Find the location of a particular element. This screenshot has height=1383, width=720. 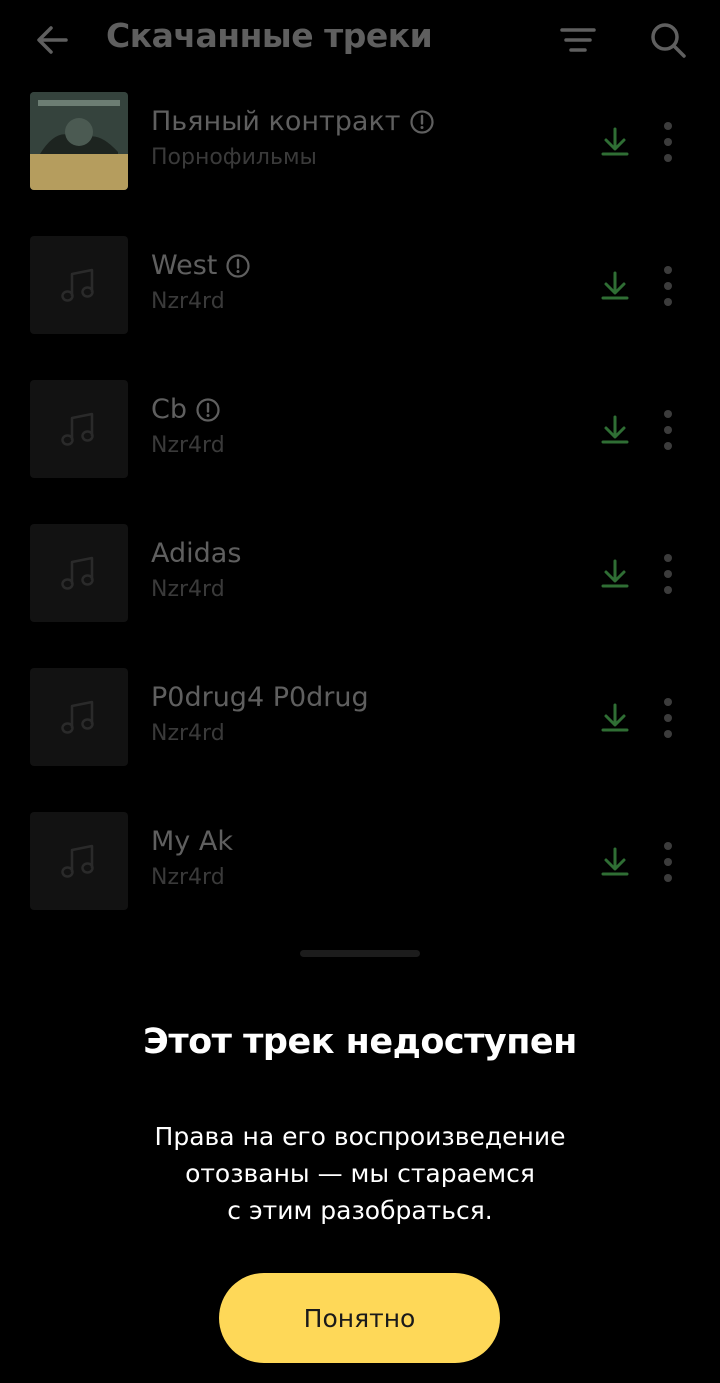

track-title: P0drug4 P0drug is located at coordinates (260, 697).